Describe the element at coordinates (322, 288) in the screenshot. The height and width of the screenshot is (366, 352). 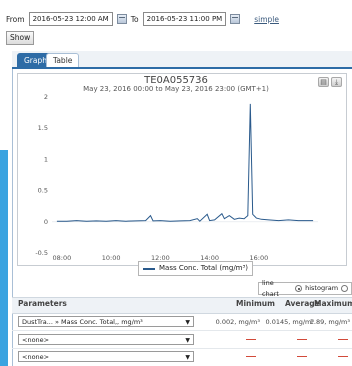
I see `histogram-label: histogram` at that location.